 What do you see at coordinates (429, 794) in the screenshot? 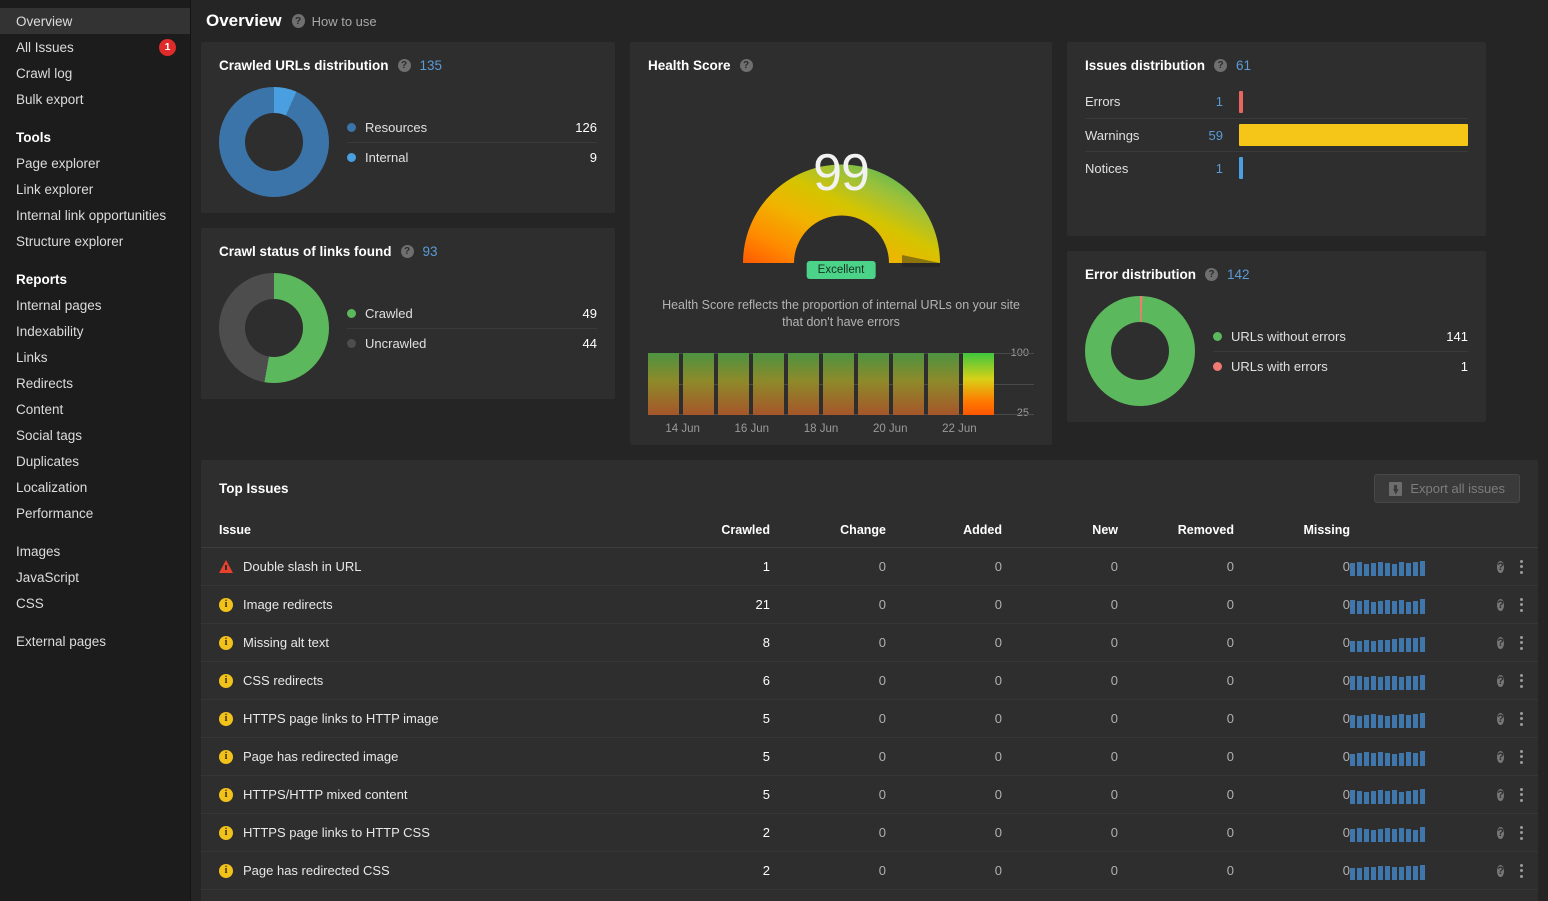
I see `cell-issue: i HTTPS/HTTP mixed content` at bounding box center [429, 794].